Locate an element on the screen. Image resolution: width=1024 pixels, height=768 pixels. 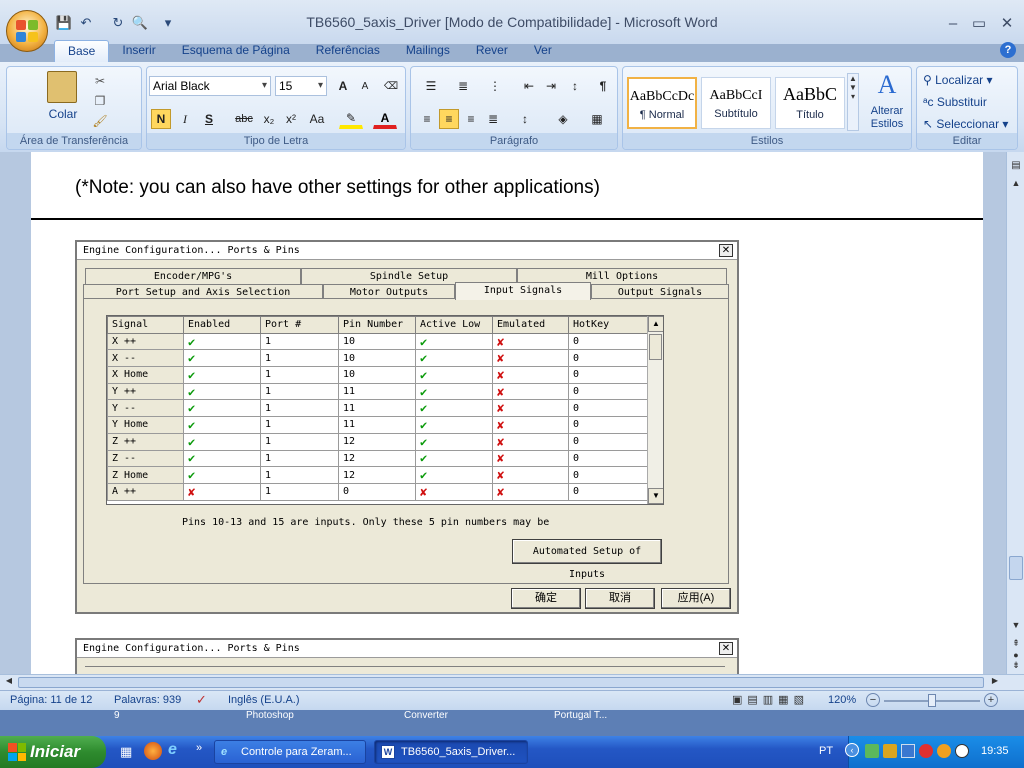
tab-rever: Rever is located at coordinates (492, 51).